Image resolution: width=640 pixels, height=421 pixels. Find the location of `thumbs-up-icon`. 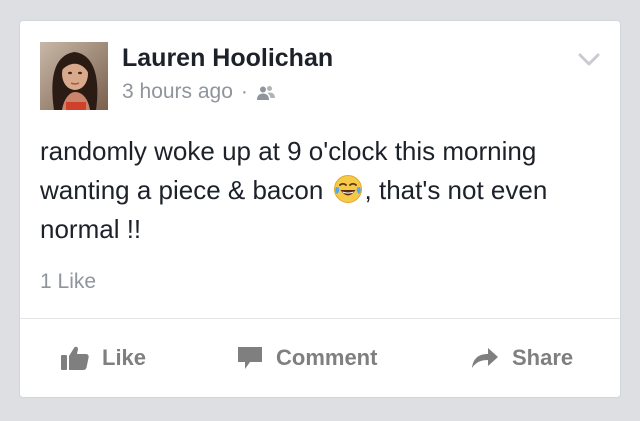

thumbs-up-icon is located at coordinates (75, 358).